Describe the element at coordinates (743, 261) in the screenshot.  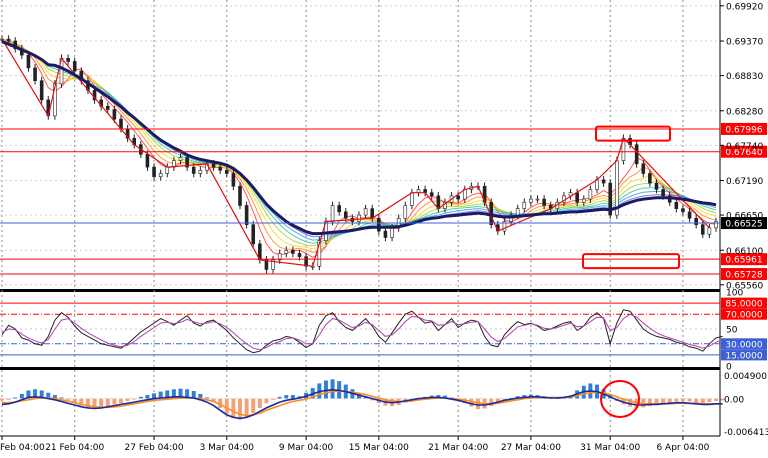
I see `level-label: 0.65961` at that location.